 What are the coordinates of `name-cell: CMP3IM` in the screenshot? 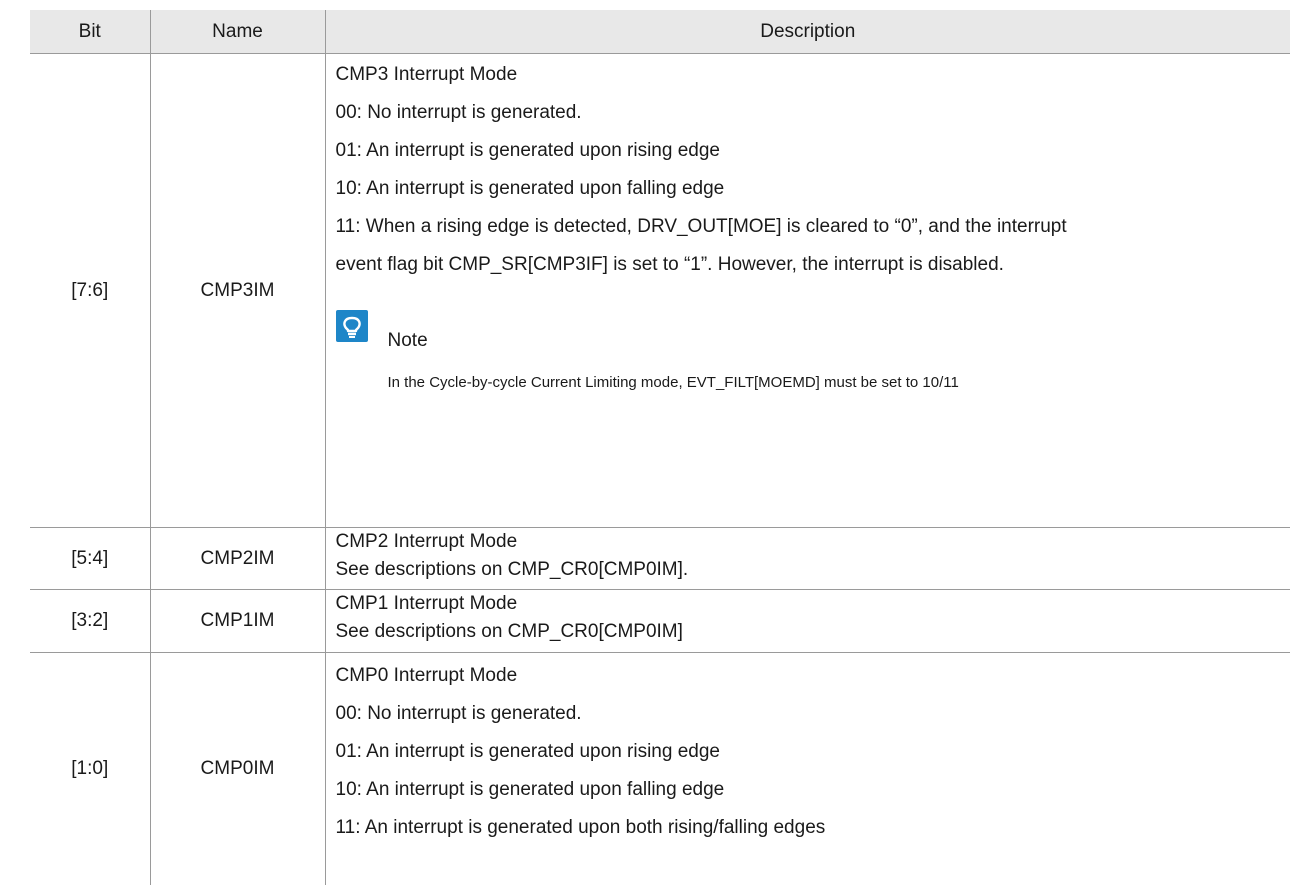 It's located at (237, 291).